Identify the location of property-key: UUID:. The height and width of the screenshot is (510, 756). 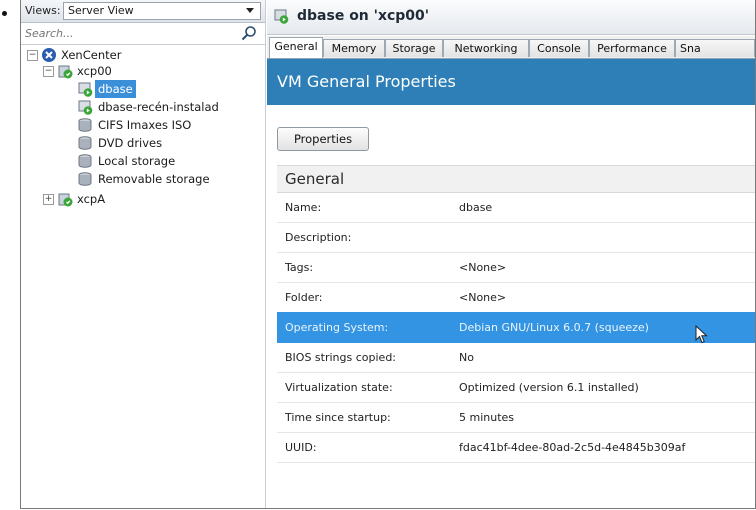
(301, 447).